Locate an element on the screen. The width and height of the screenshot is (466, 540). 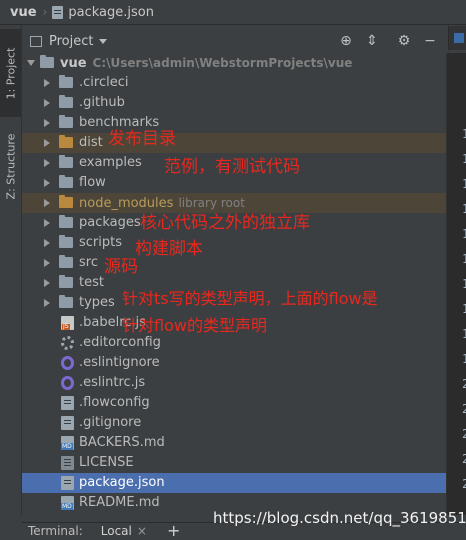
tree-item-flowconfig: .flowconfig is located at coordinates (234, 403).